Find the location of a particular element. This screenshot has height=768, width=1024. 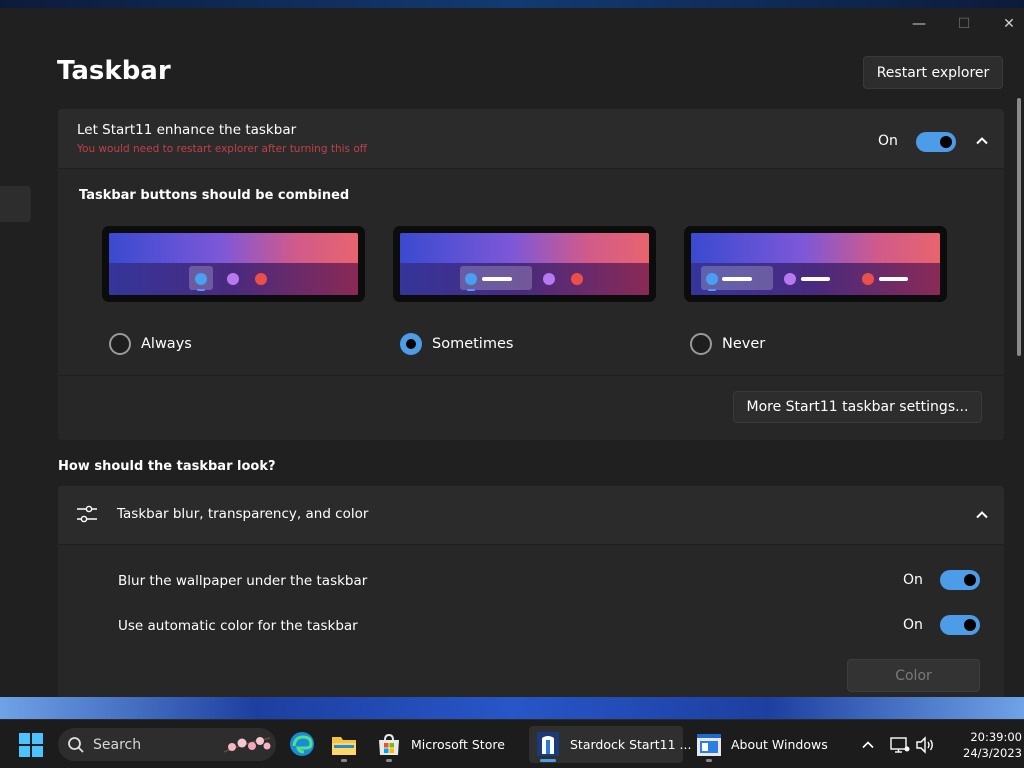

radio-label: Never is located at coordinates (744, 344).